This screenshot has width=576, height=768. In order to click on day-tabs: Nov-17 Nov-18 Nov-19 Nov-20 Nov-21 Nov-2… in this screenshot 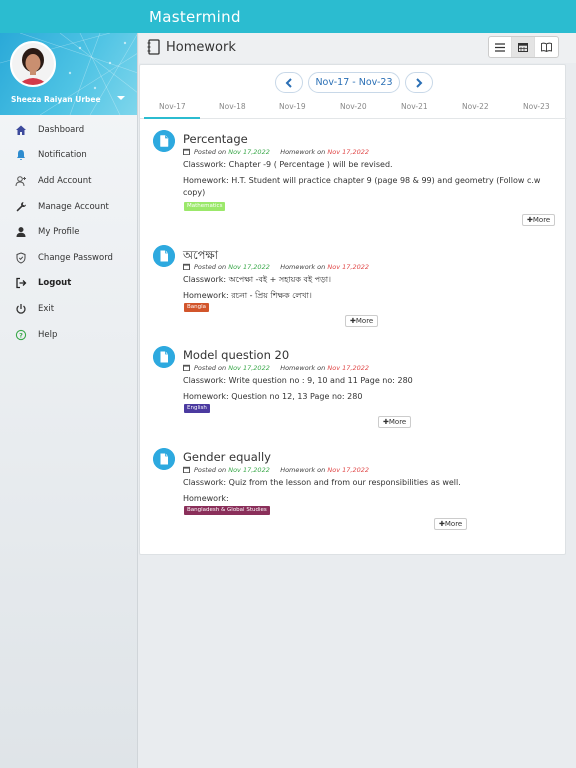, I will do `click(353, 109)`.